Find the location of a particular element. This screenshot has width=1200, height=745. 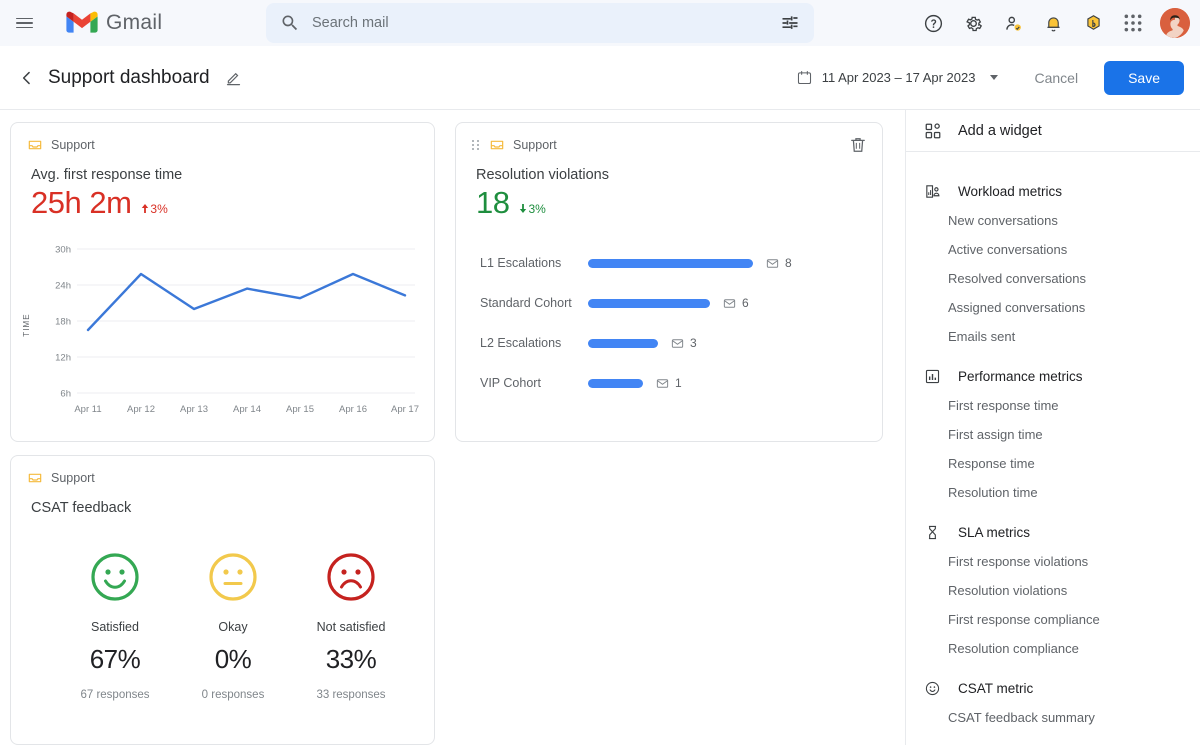

bar-row: L2 Escalations 3 is located at coordinates (673, 343).